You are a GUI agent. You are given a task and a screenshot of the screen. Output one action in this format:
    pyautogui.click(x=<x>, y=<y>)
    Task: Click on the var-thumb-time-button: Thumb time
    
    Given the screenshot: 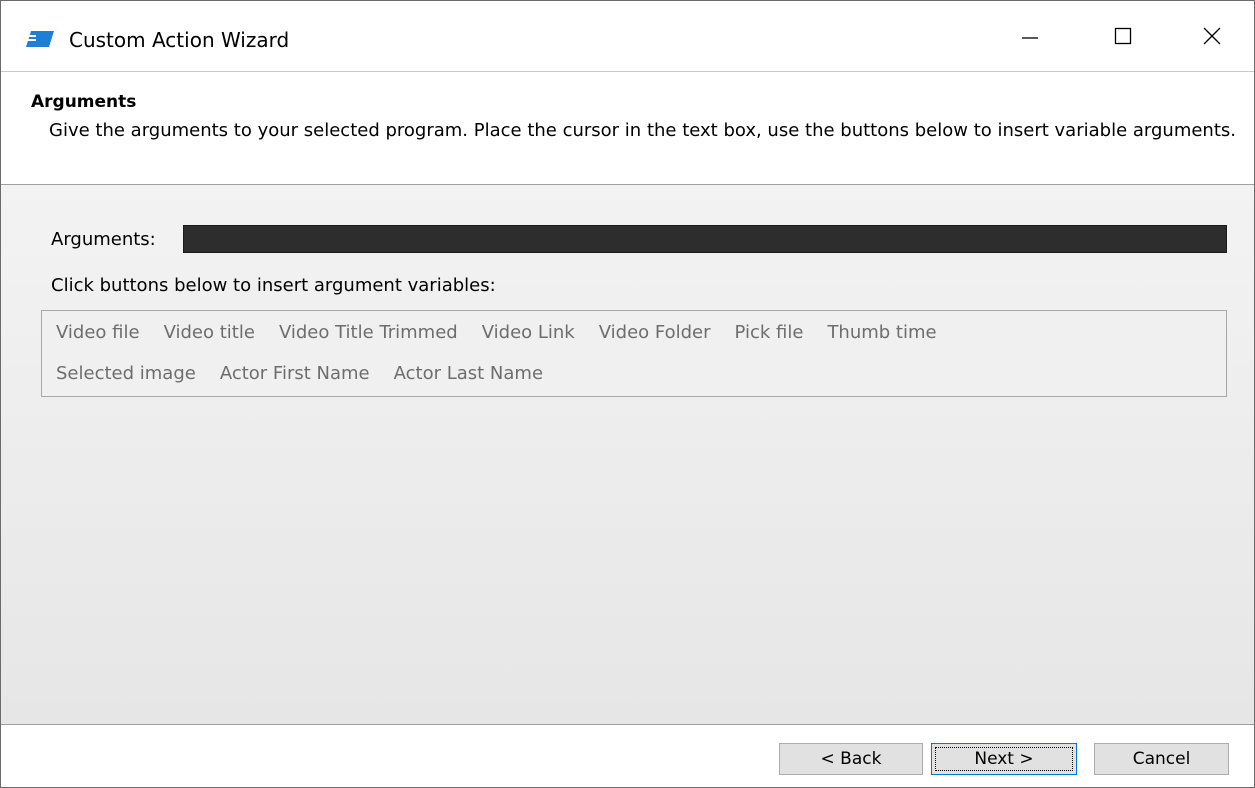 What is the action you would take?
    pyautogui.click(x=881, y=332)
    